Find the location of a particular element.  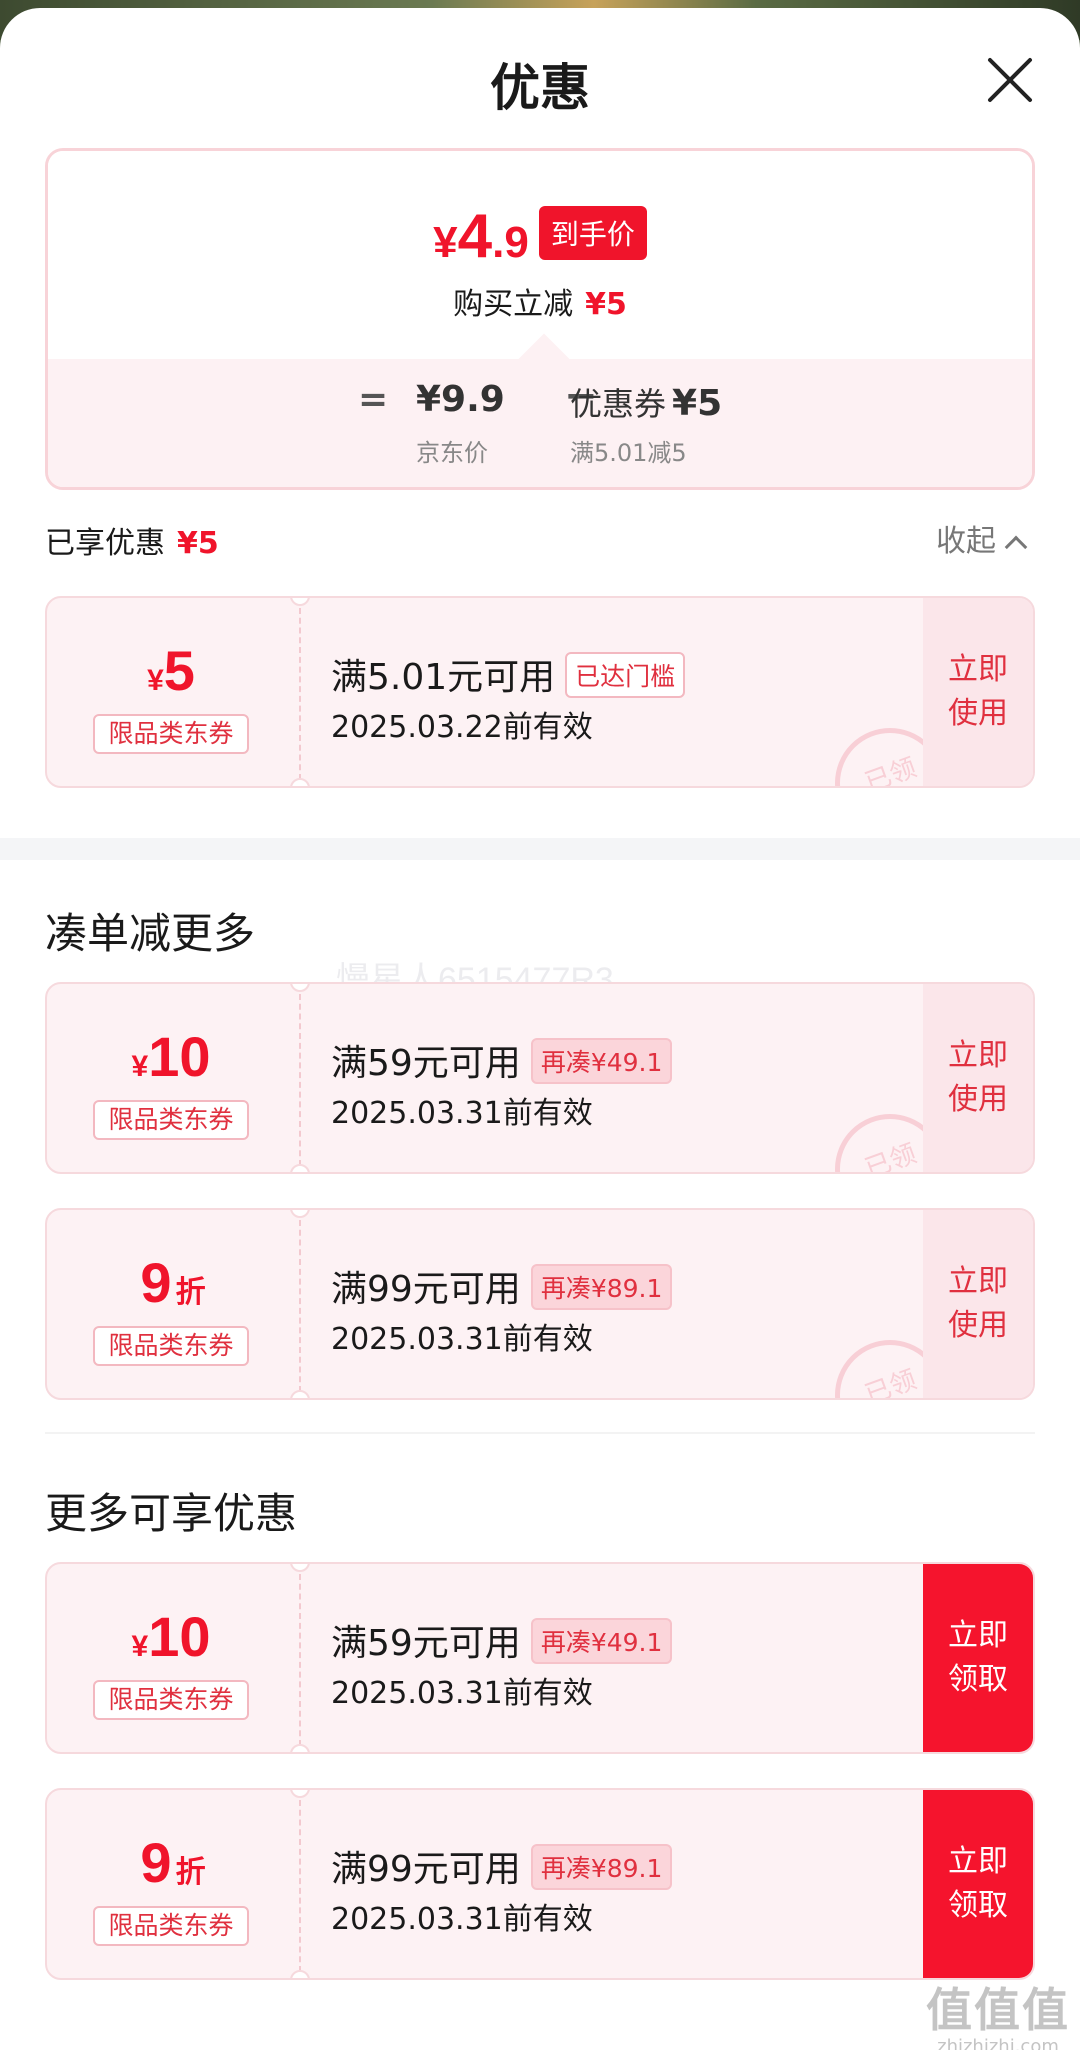

sheet-header: 优惠 is located at coordinates (540, 78).